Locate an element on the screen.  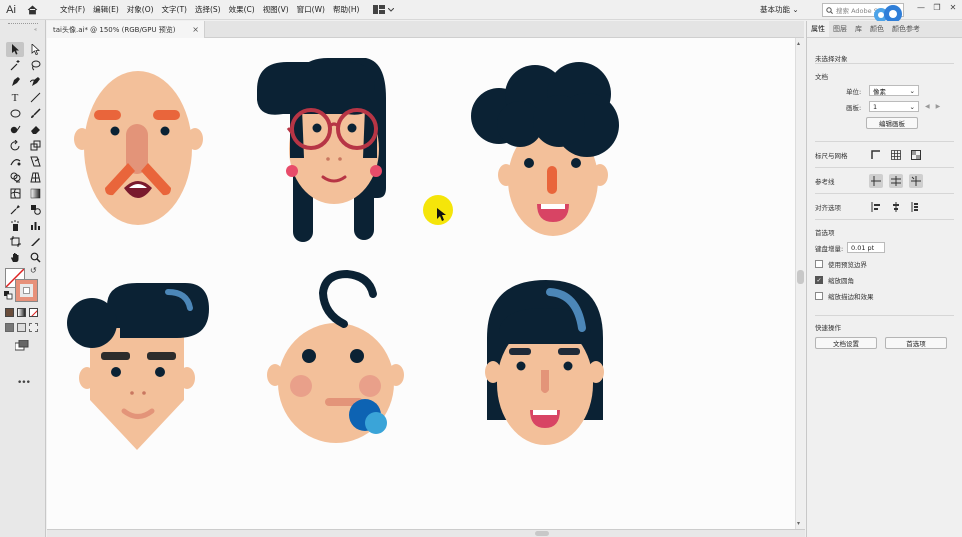
edit-artboards-button: 编辑画板 is located at coordinates (892, 123).